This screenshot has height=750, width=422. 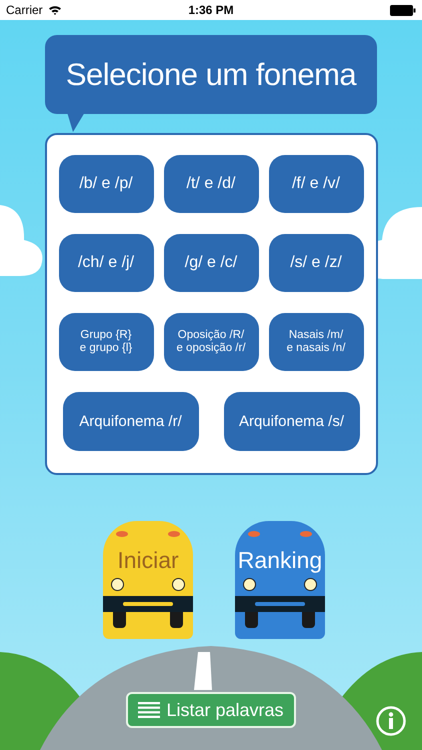 What do you see at coordinates (316, 263) in the screenshot?
I see `phoneme-button: /s/ e /z/` at bounding box center [316, 263].